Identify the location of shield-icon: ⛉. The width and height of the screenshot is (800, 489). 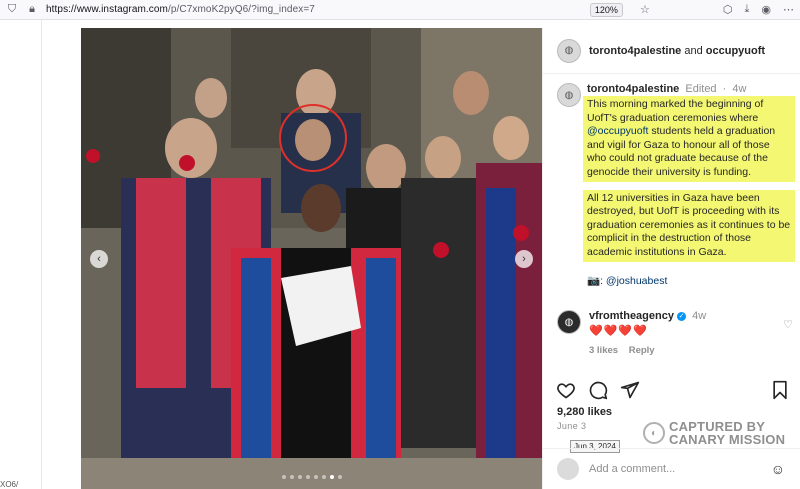
(12, 10).